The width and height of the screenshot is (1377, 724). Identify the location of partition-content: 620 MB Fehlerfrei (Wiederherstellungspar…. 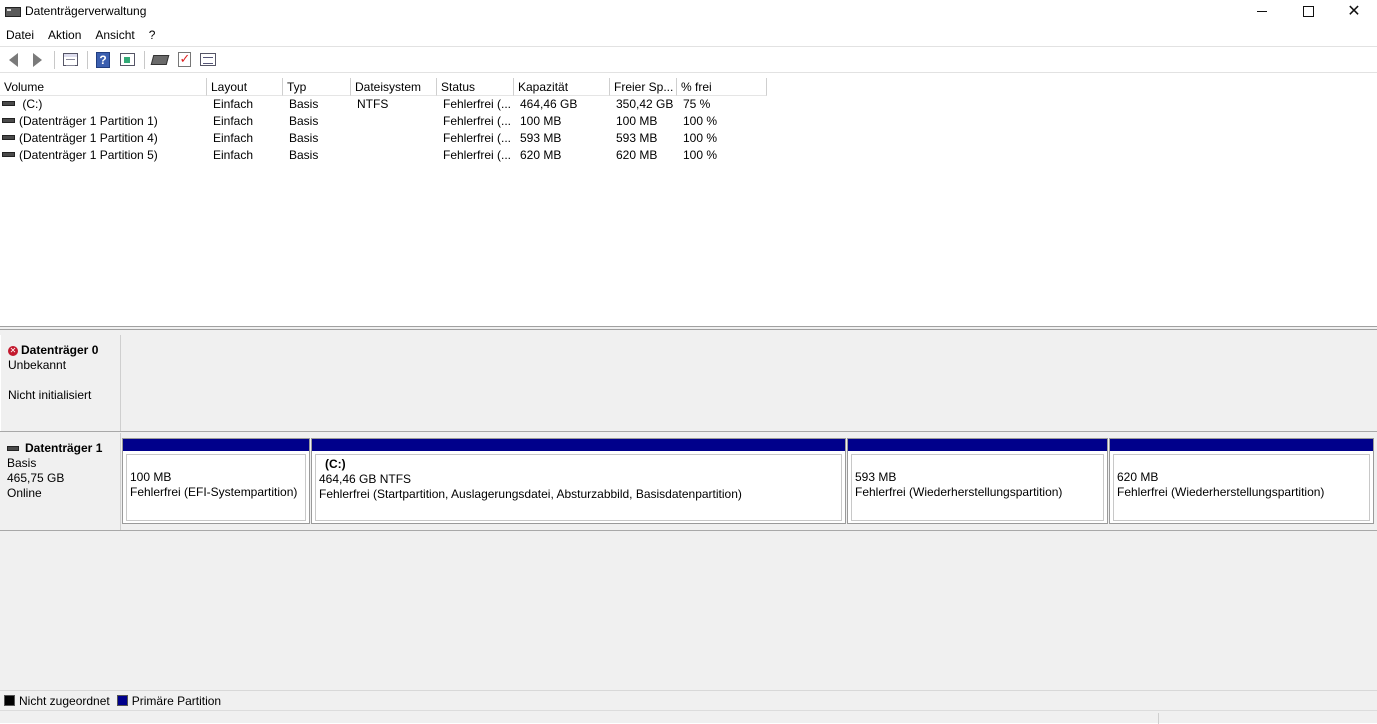
(1241, 487).